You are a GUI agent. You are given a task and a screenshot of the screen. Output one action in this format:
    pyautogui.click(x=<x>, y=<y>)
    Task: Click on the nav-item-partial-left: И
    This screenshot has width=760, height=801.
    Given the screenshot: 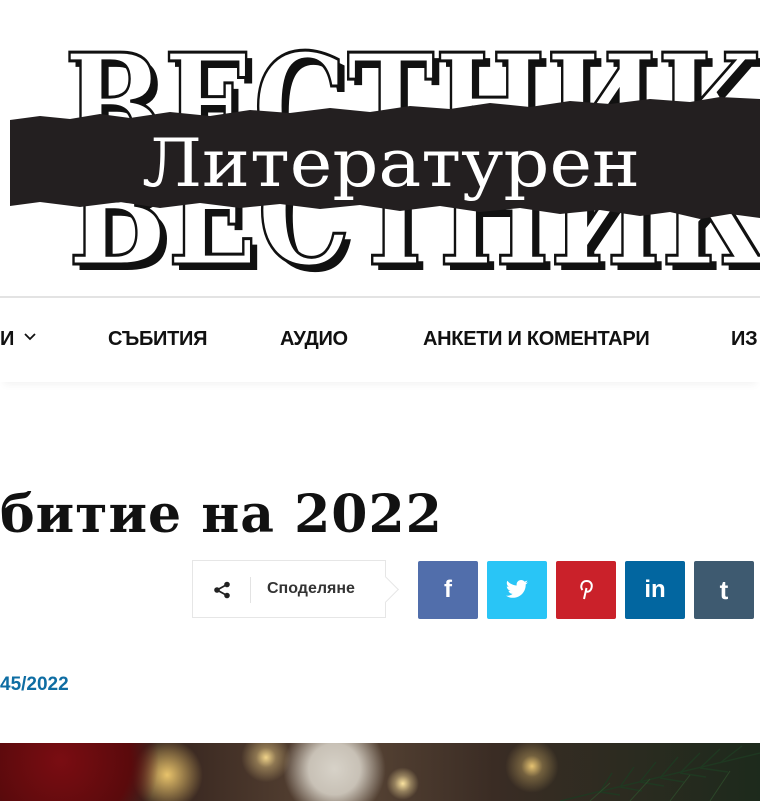 What is the action you would take?
    pyautogui.click(x=7, y=339)
    